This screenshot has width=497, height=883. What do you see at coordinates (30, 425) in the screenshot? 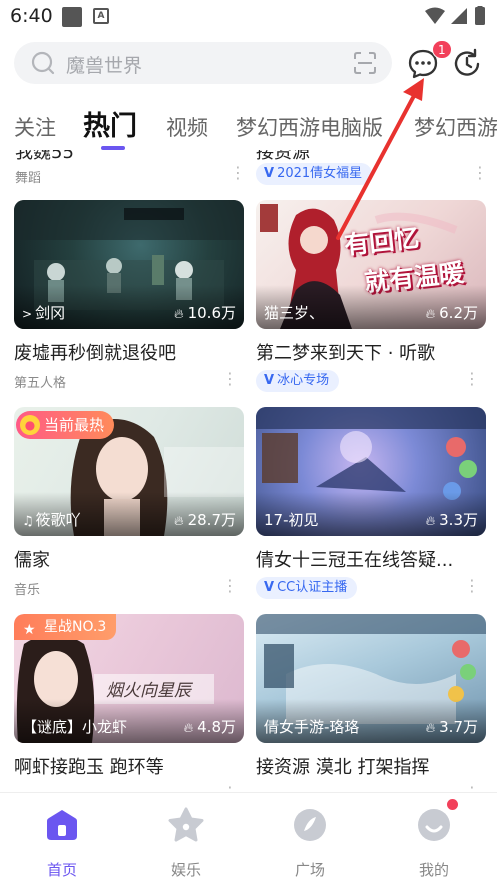
I see `fire-badge-icon: ●` at bounding box center [30, 425].